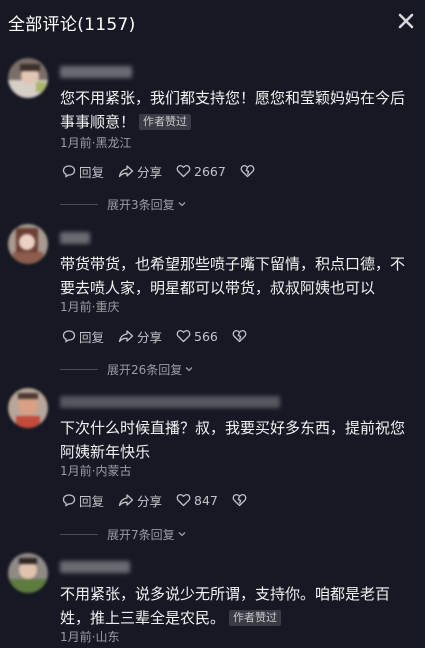 Image resolution: width=425 pixels, height=648 pixels. I want to click on comment-meta: 1月前·内蒙古, so click(96, 471).